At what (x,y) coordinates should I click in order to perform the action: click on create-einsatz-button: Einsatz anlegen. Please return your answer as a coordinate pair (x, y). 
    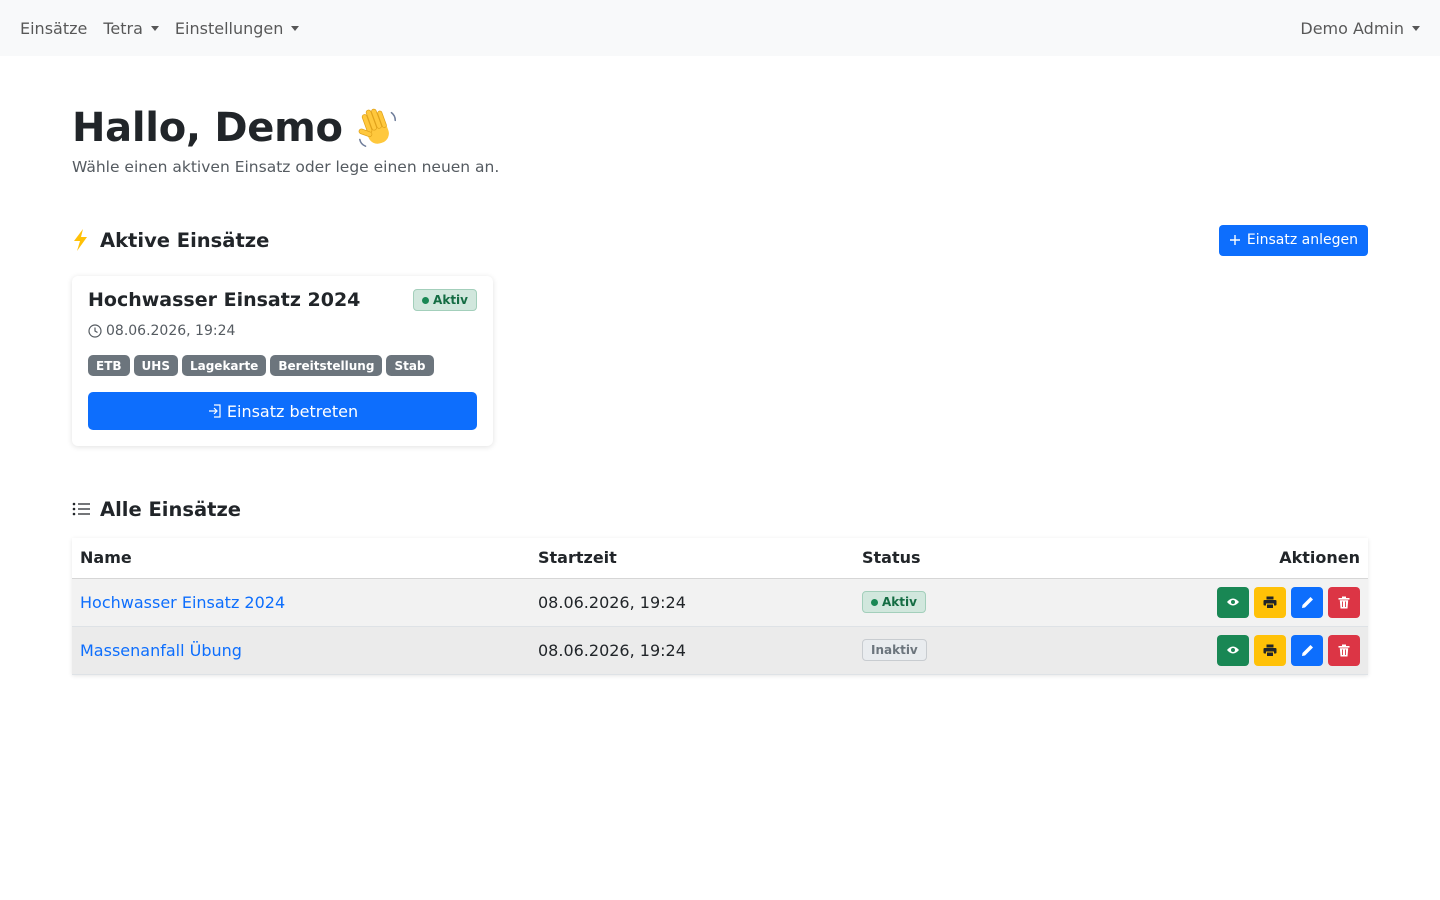
    Looking at the image, I should click on (1293, 240).